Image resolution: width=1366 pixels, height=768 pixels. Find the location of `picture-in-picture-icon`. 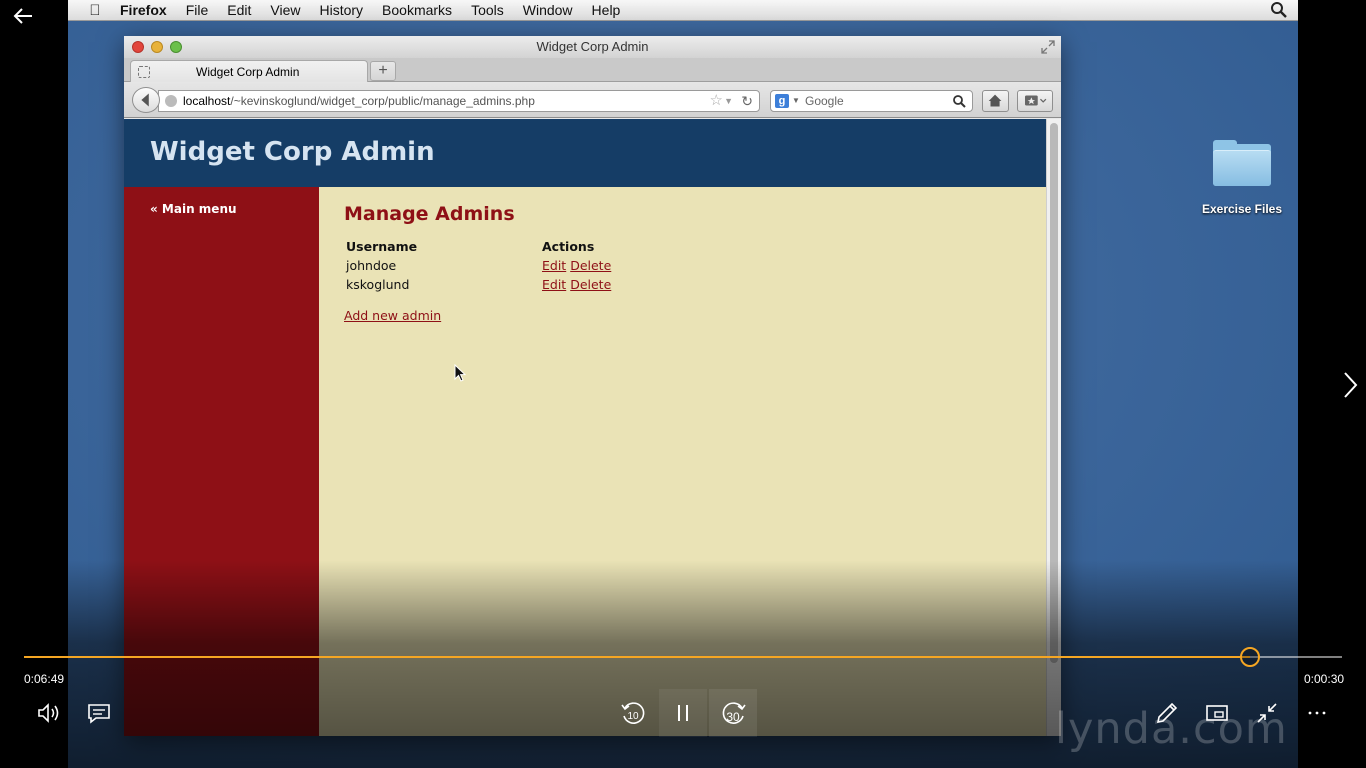

picture-in-picture-icon is located at coordinates (1217, 713).